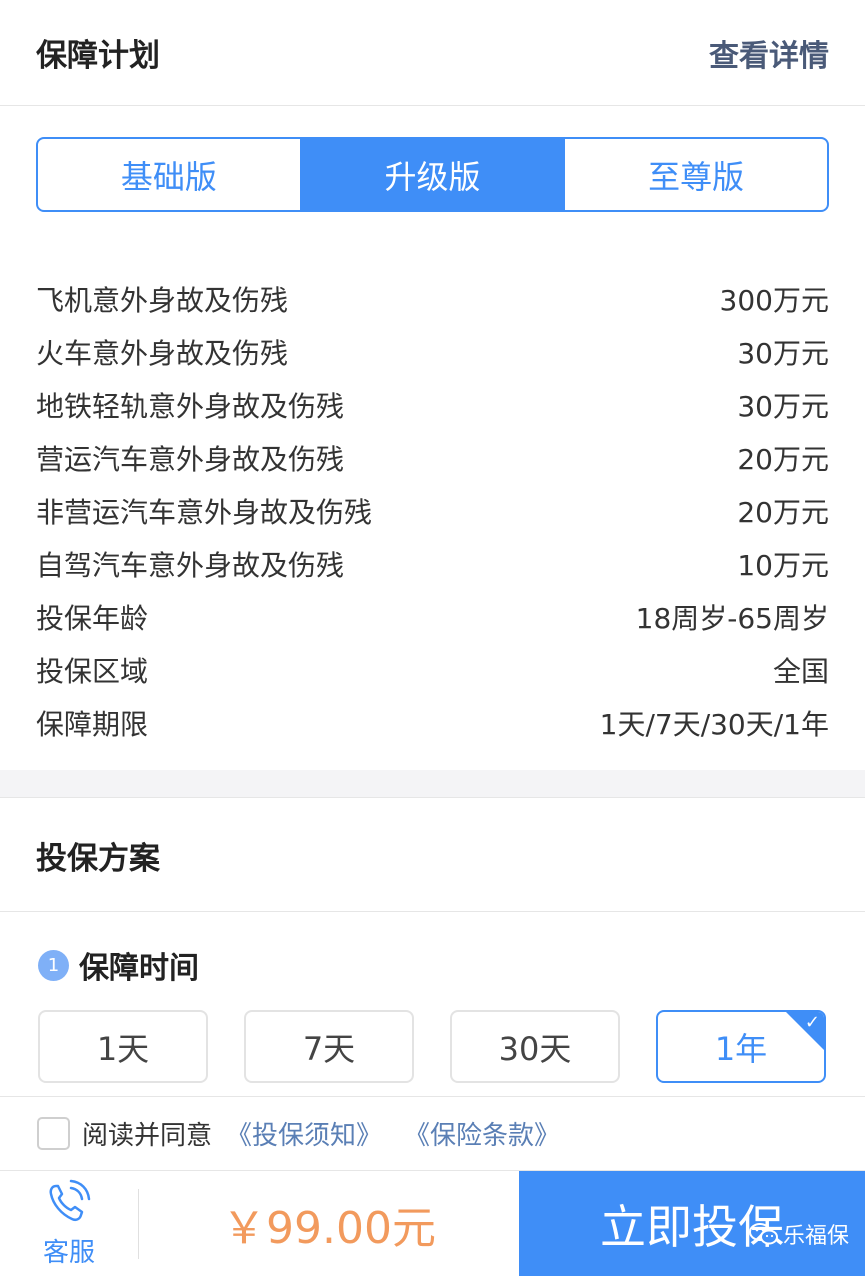  What do you see at coordinates (304, 1133) in the screenshot?
I see `insurance-notice-link: 《投保须知》` at bounding box center [304, 1133].